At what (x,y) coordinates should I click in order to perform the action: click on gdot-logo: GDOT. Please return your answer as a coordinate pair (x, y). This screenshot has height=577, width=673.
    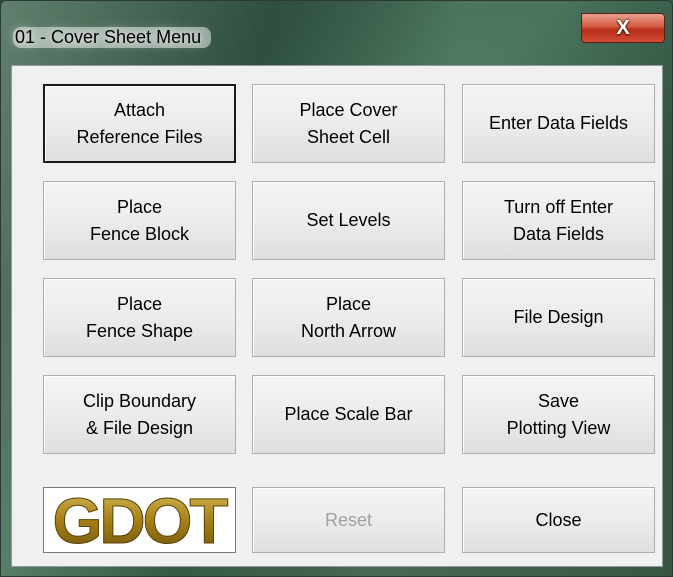
    Looking at the image, I should click on (139, 520).